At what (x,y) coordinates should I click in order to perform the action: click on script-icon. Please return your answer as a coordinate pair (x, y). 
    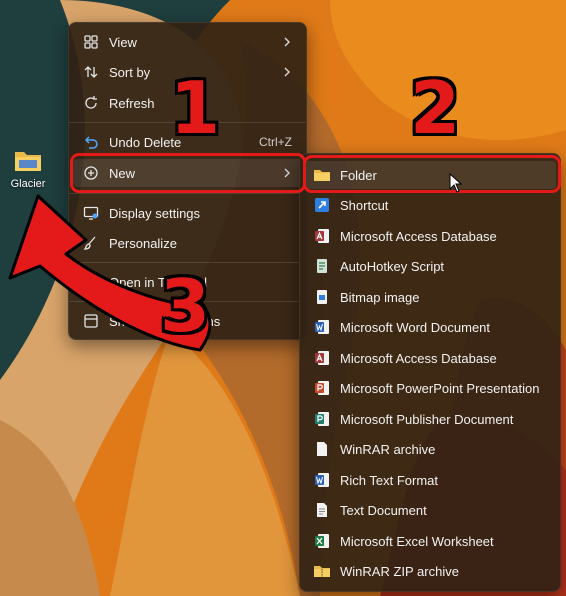
    Looking at the image, I should click on (322, 266).